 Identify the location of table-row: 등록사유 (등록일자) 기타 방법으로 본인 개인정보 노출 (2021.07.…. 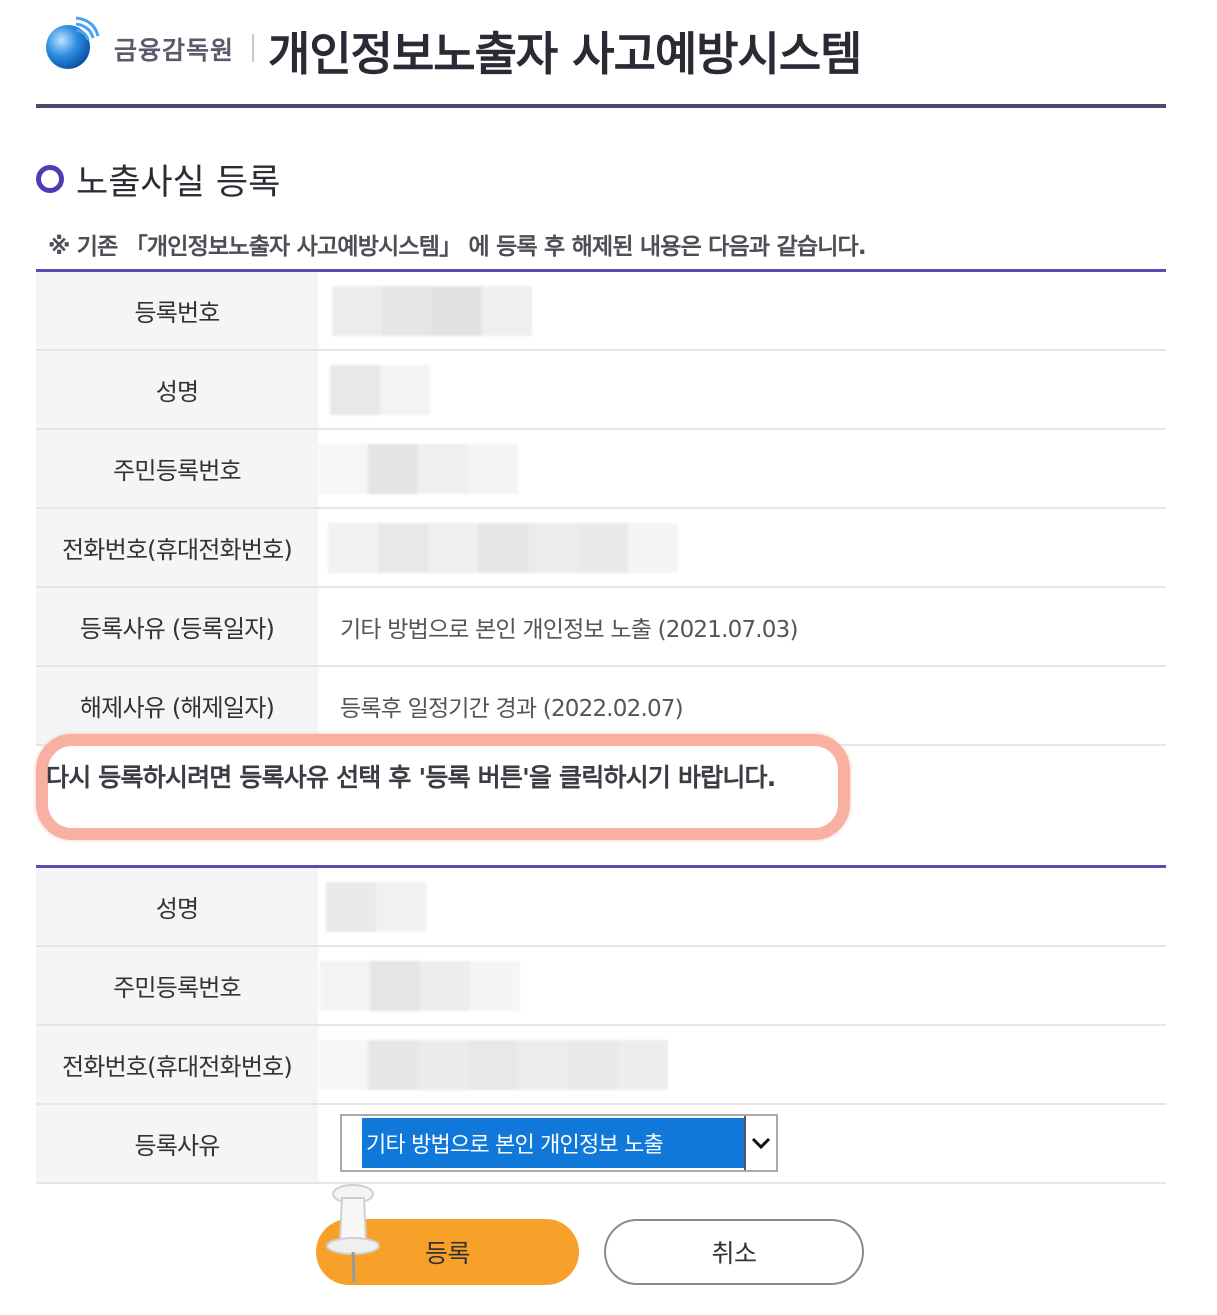
(601, 627).